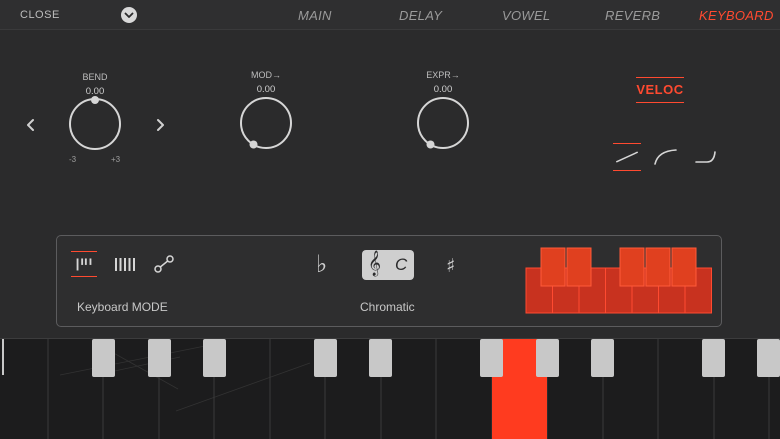 The width and height of the screenshot is (780, 439). What do you see at coordinates (164, 264) in the screenshot?
I see `link-icon` at bounding box center [164, 264].